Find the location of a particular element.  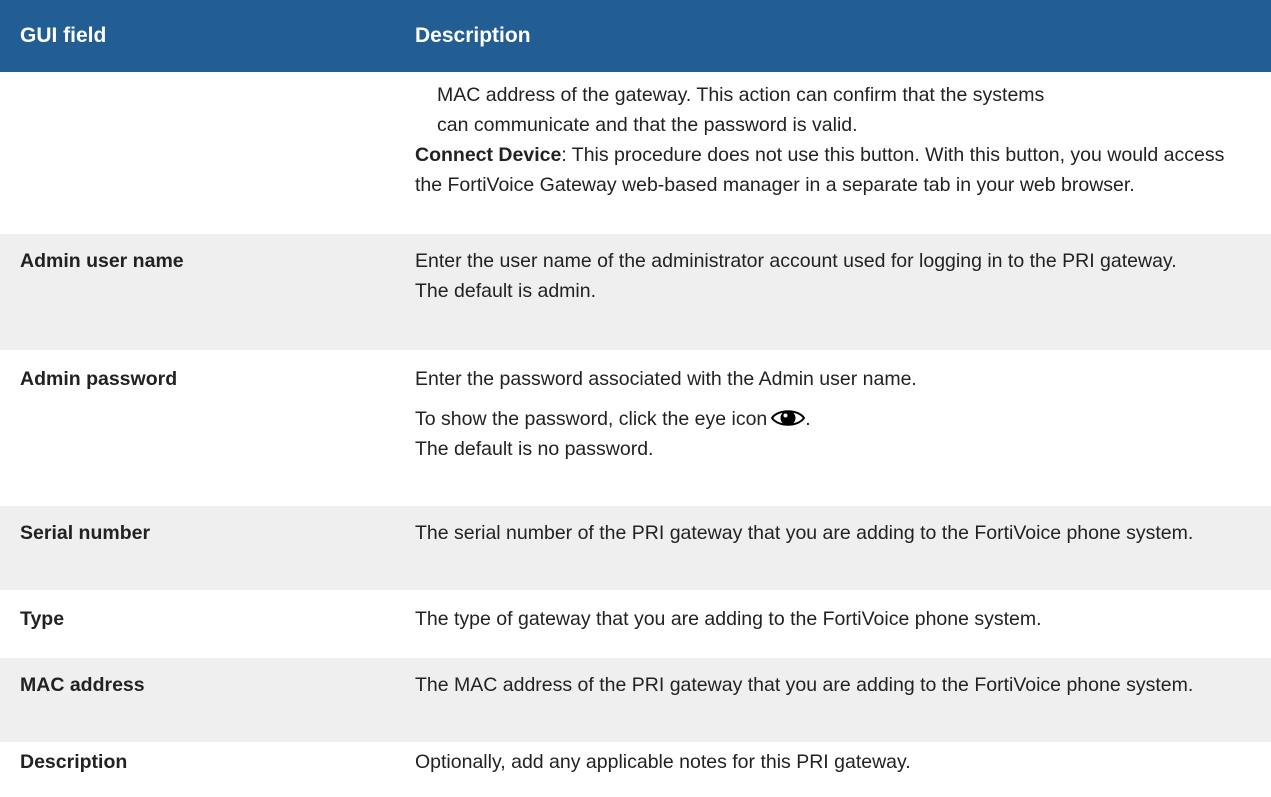

header-gui-field: GUI field is located at coordinates (63, 35).